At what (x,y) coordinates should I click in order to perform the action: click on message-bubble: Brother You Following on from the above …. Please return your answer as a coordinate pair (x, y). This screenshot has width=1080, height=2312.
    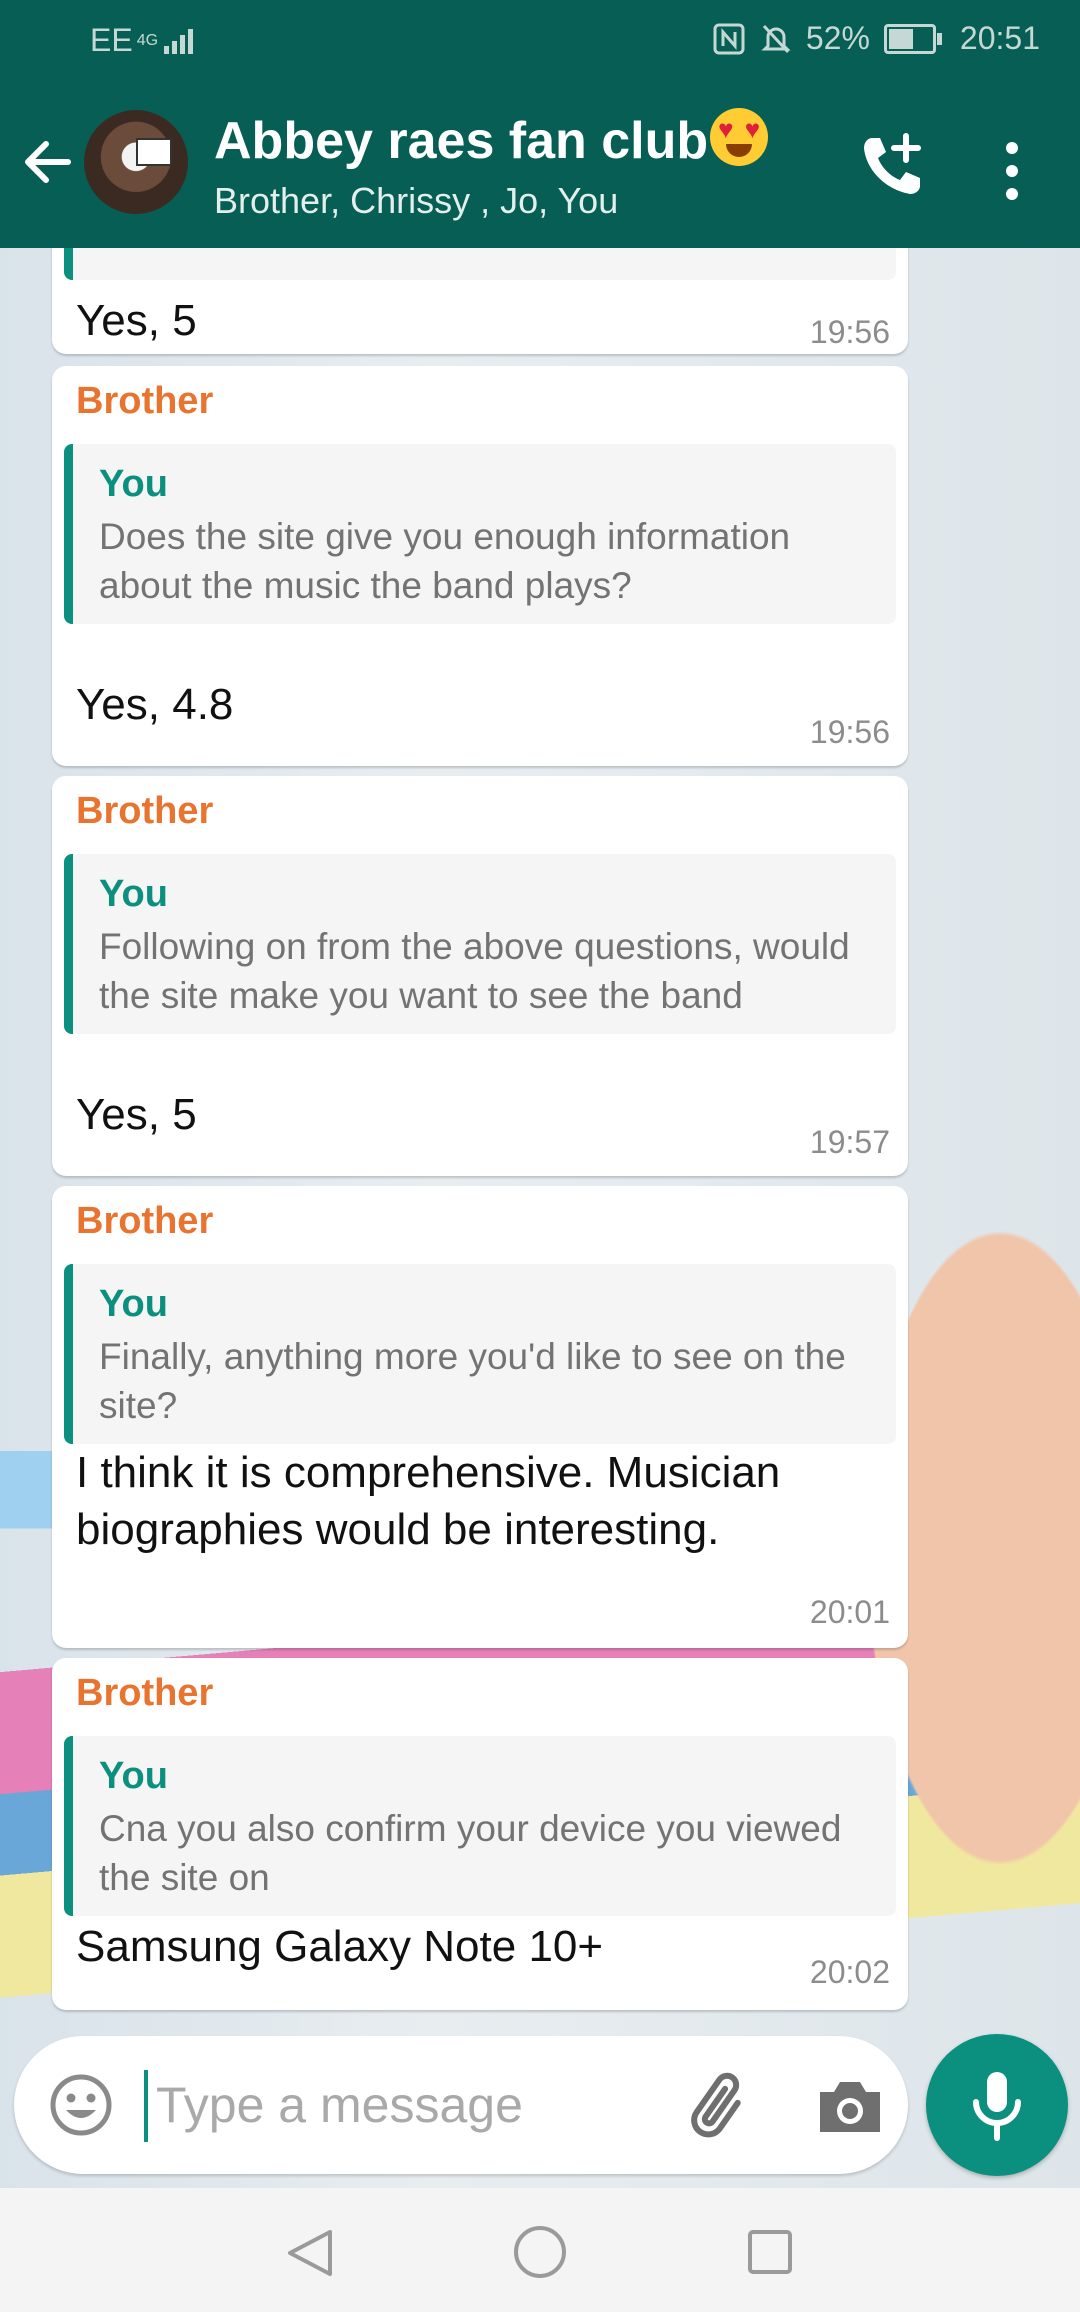
    Looking at the image, I should click on (480, 976).